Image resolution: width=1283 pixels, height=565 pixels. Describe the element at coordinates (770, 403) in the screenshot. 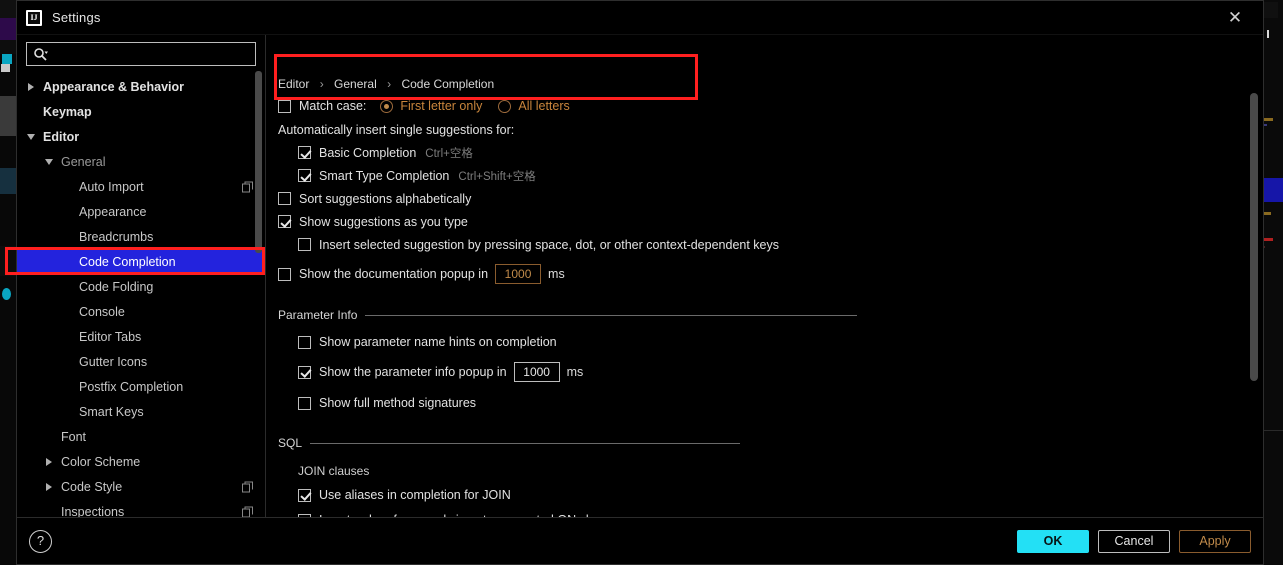

I see `full-method-signatures-row: Show full method signatures` at that location.